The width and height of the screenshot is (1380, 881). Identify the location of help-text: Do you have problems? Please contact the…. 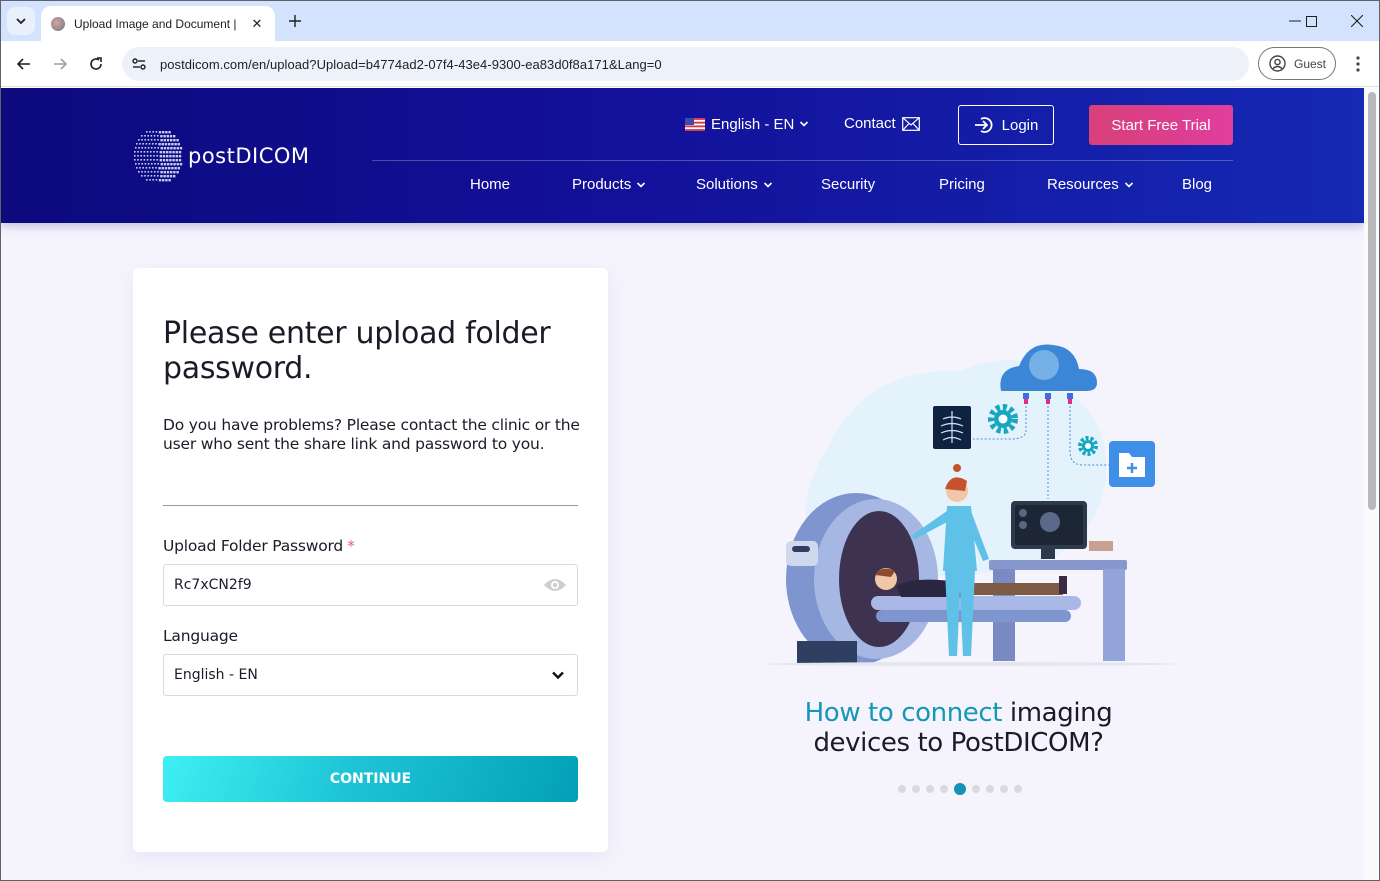
(371, 434).